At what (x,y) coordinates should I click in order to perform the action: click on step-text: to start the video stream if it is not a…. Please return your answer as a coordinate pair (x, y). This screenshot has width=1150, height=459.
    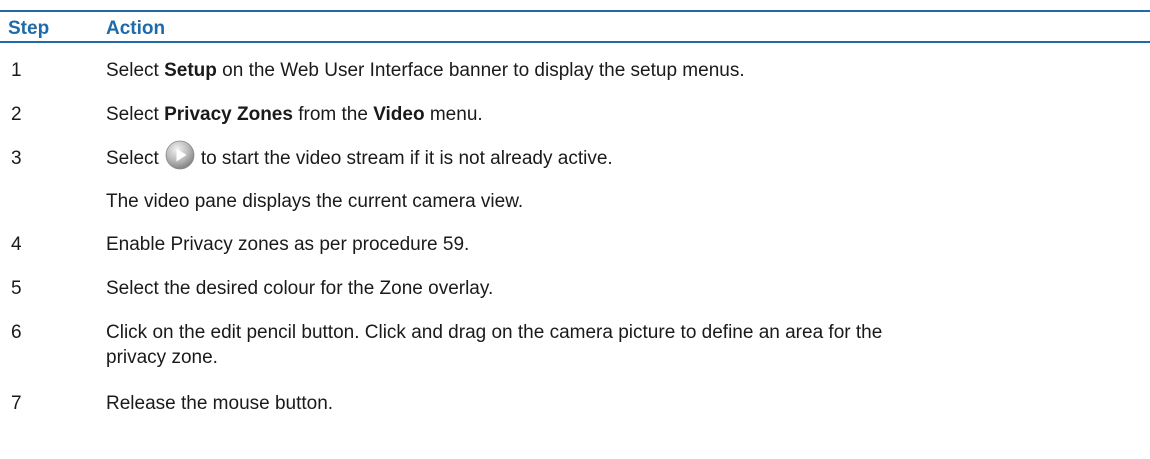
    Looking at the image, I should click on (406, 158).